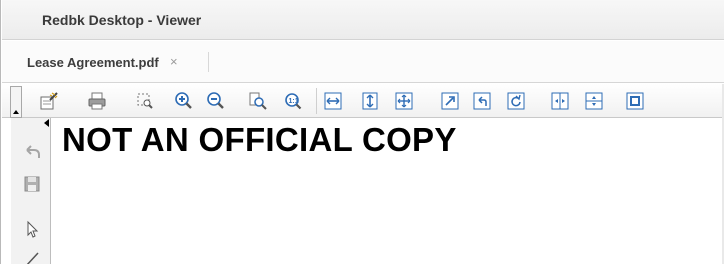 The image size is (724, 264). Describe the element at coordinates (32, 229) in the screenshot. I see `select-pointer-icon` at that location.